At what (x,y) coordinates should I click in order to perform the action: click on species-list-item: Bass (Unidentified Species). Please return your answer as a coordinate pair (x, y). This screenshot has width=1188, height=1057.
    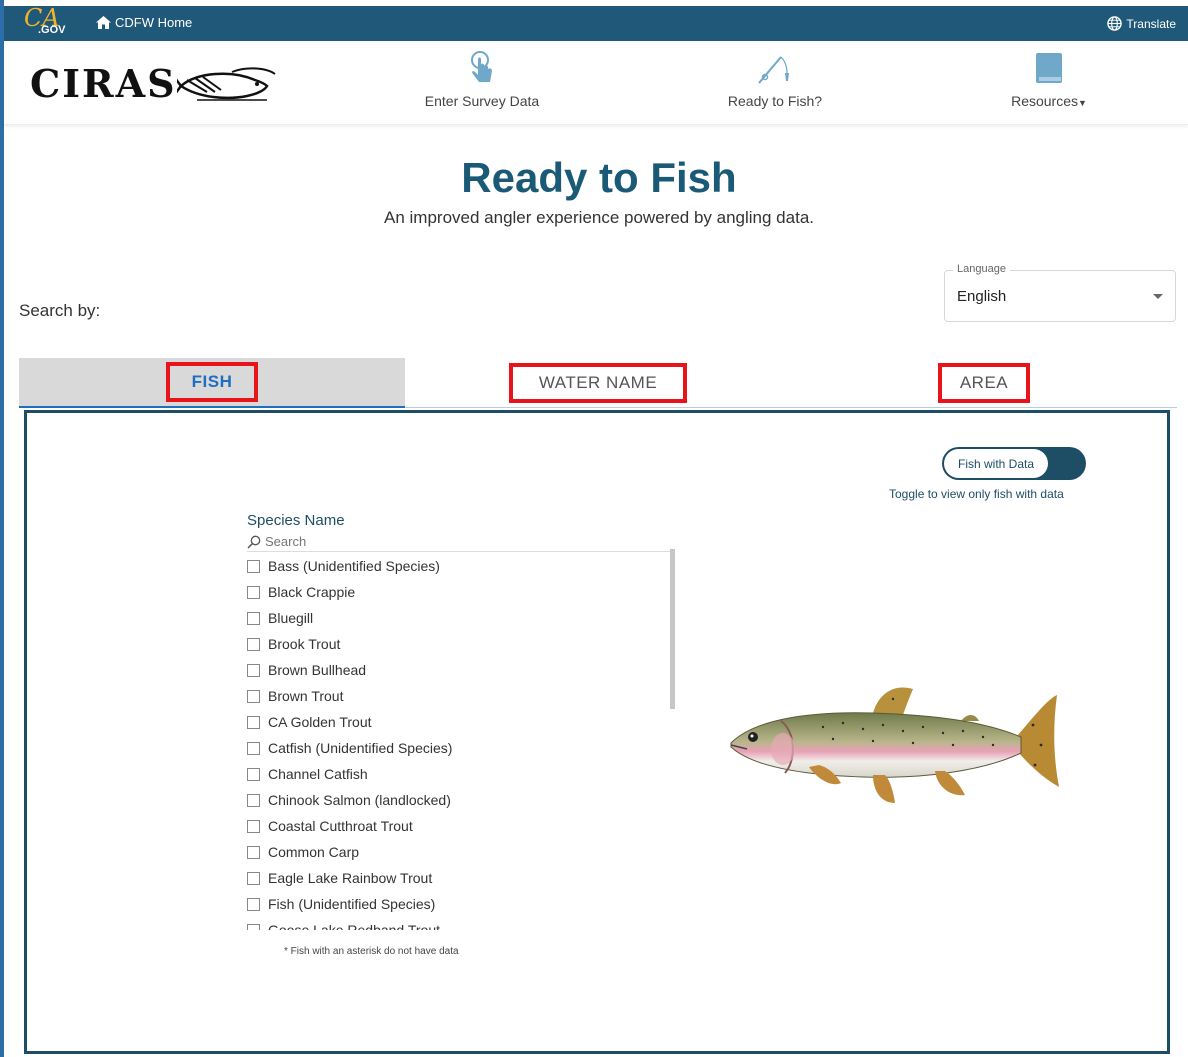
    Looking at the image, I should click on (461, 566).